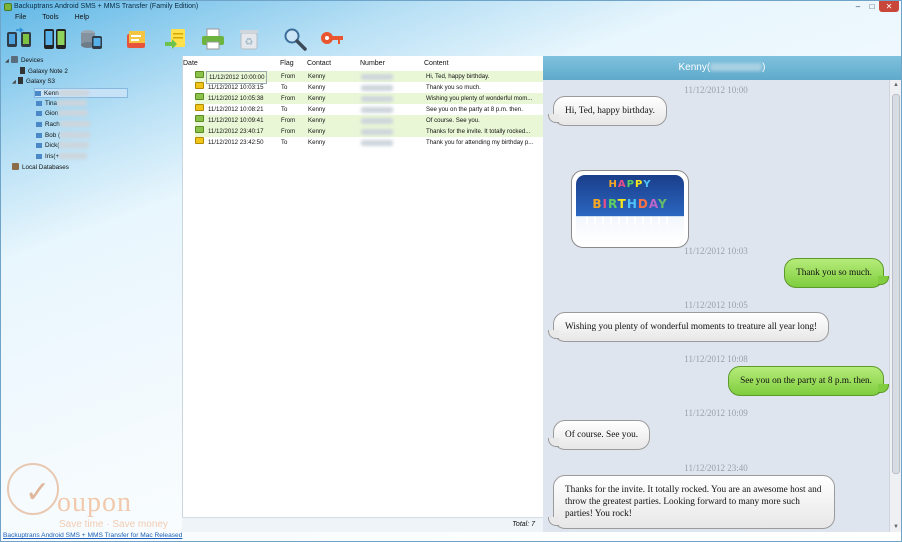 This screenshot has height=542, width=902. What do you see at coordinates (607, 111) in the screenshot?
I see `incoming-message: Hi, Ted, happy birthday.` at bounding box center [607, 111].